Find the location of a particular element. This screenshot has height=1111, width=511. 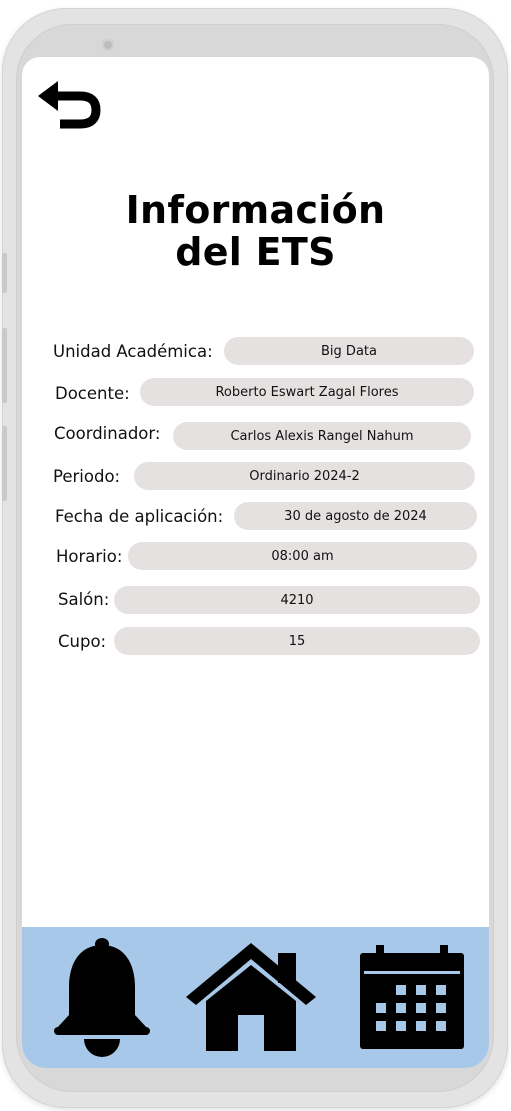

page-title-line1: Información is located at coordinates (255, 210).